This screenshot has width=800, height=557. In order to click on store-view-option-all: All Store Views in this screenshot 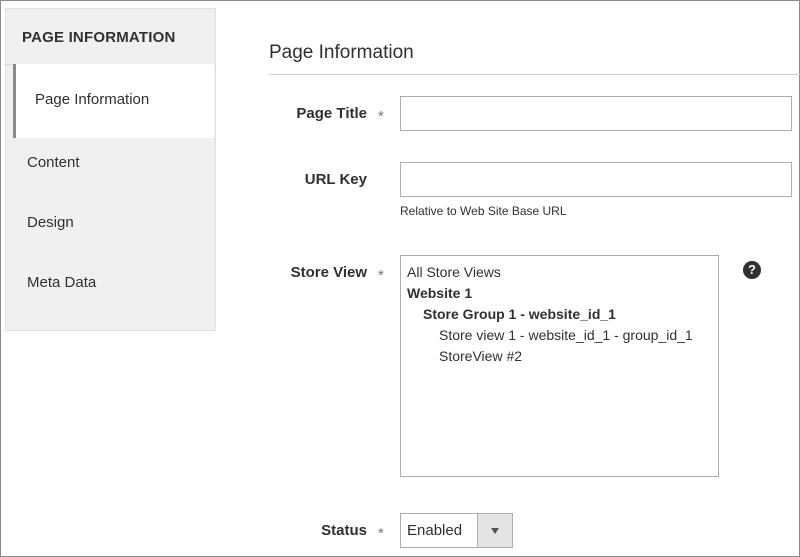, I will do `click(562, 272)`.